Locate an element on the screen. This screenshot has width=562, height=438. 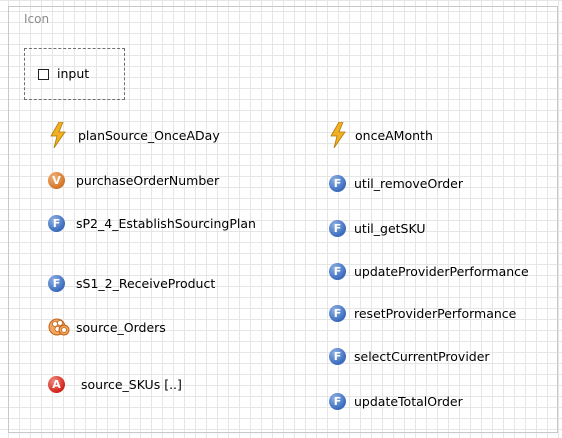
section-title: Icon is located at coordinates (37, 19).